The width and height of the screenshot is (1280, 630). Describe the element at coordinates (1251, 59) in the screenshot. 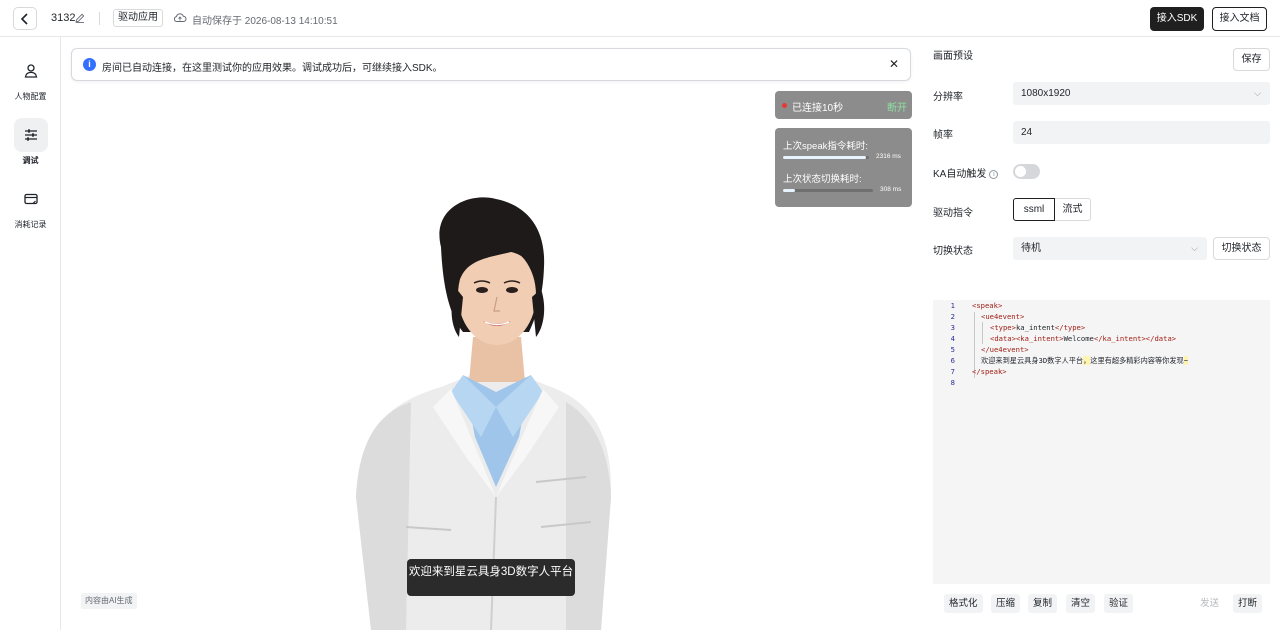

I see `save-button: 保存` at that location.